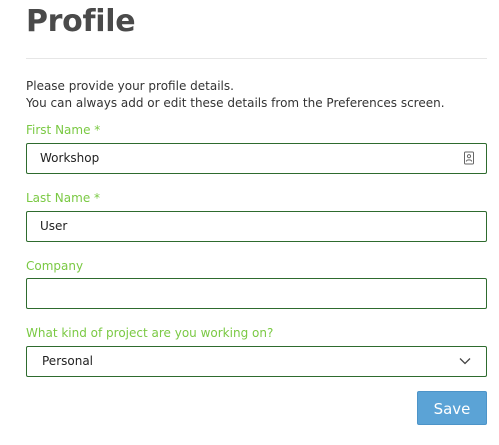 The height and width of the screenshot is (445, 499). I want to click on company-label: Company, so click(55, 266).